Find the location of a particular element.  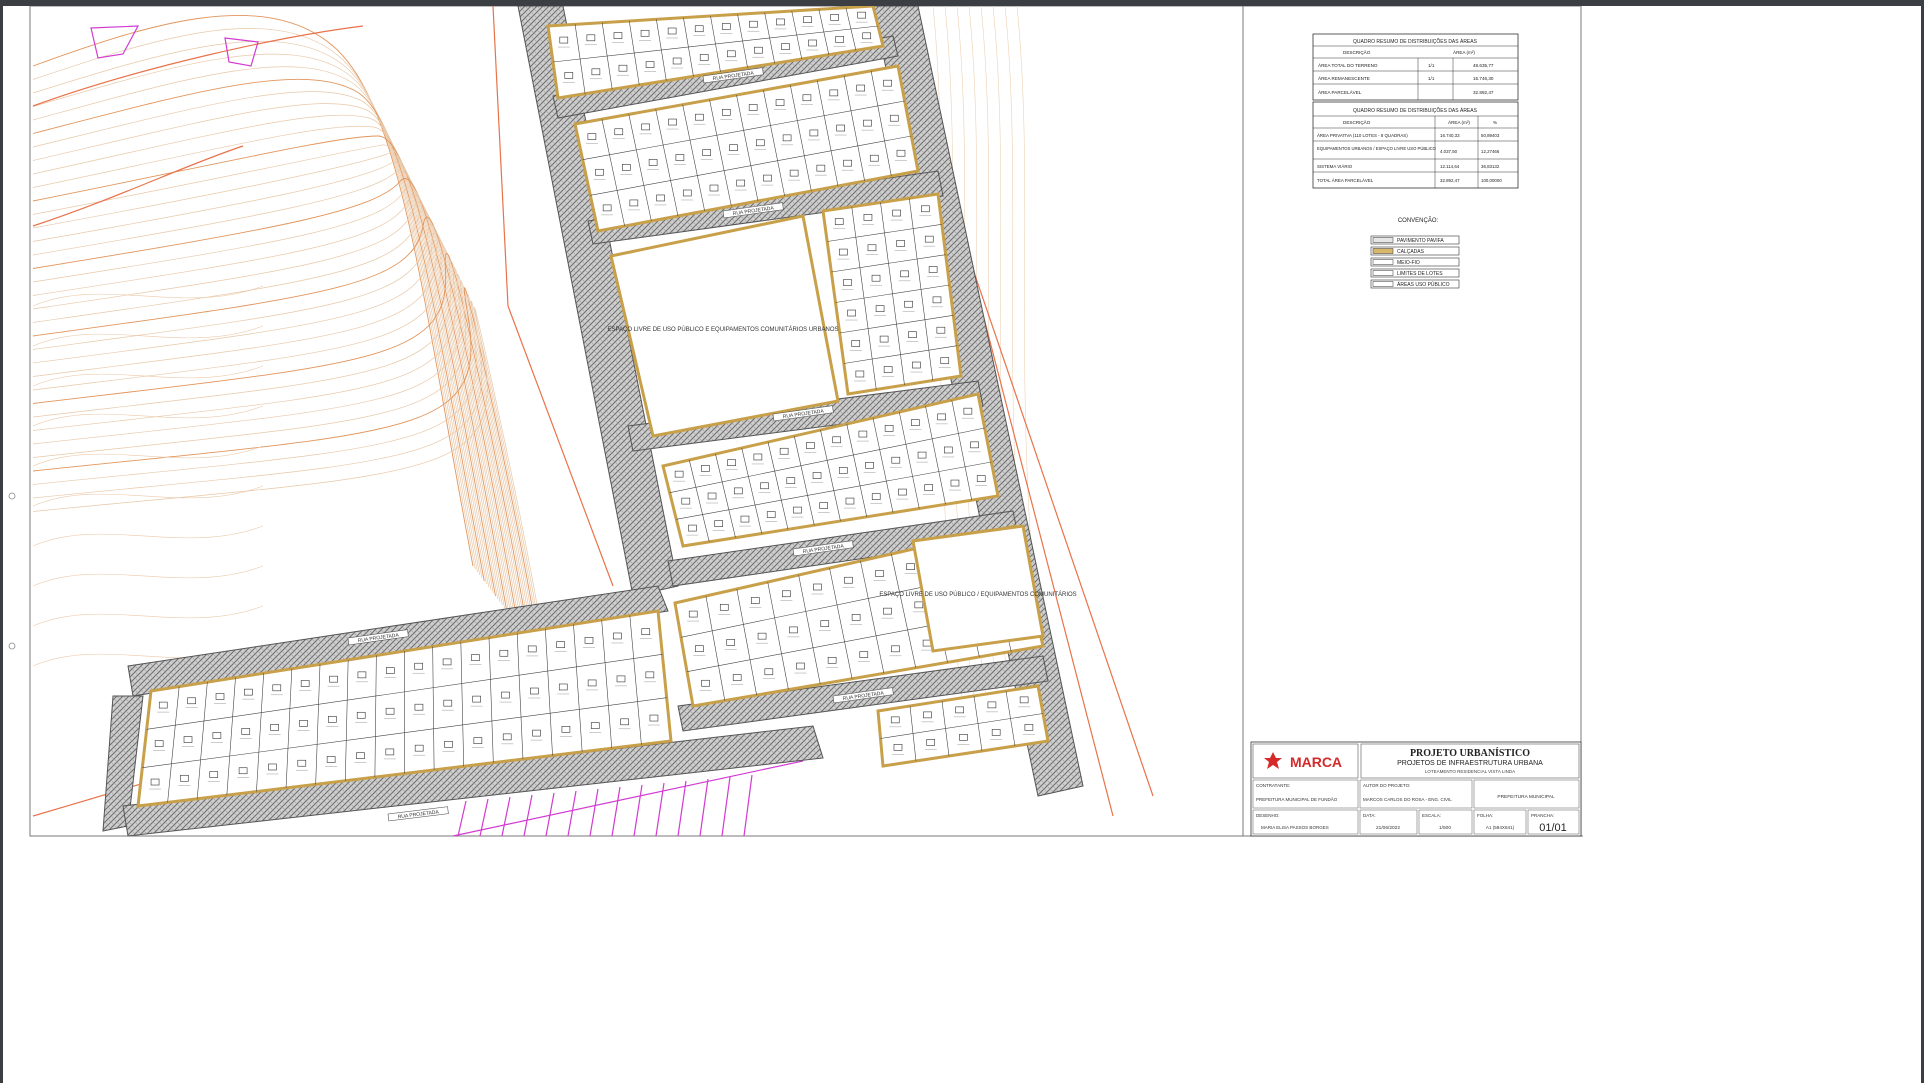

sheet-number: 01/01 is located at coordinates (1553, 828).